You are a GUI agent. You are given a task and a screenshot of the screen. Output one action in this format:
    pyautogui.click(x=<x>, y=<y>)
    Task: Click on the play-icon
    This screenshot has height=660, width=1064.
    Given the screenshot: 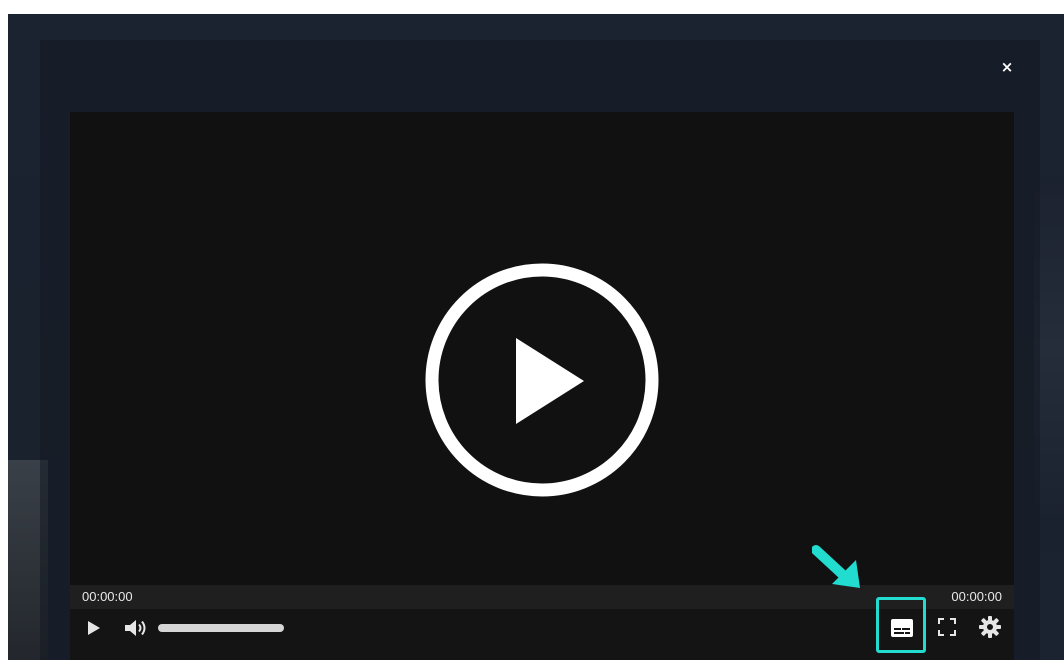 What is the action you would take?
    pyautogui.click(x=94, y=628)
    